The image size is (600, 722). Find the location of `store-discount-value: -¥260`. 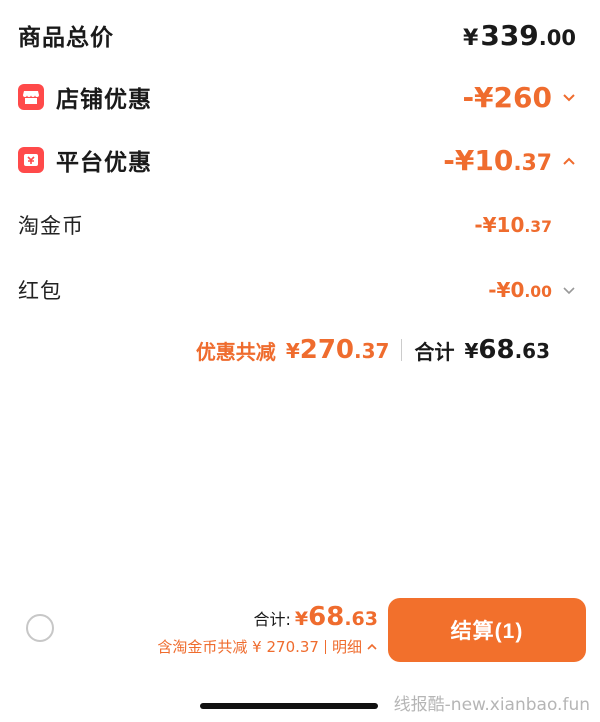

store-discount-value: -¥260 is located at coordinates (507, 97).